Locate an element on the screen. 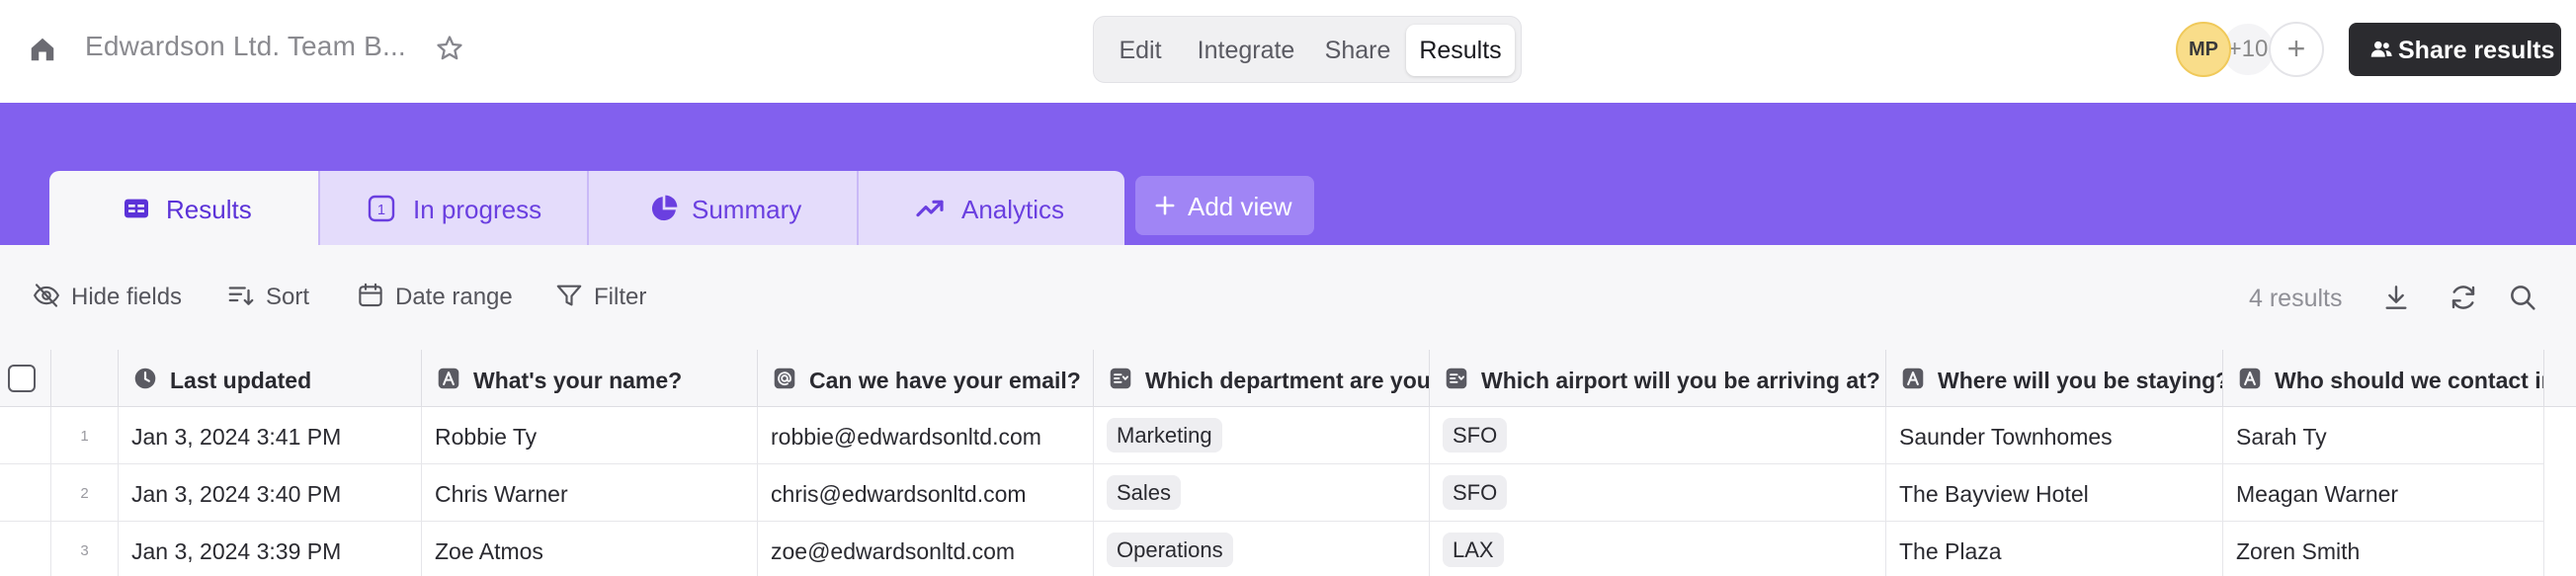 The width and height of the screenshot is (2576, 576). table-cell: Operations is located at coordinates (1262, 549).